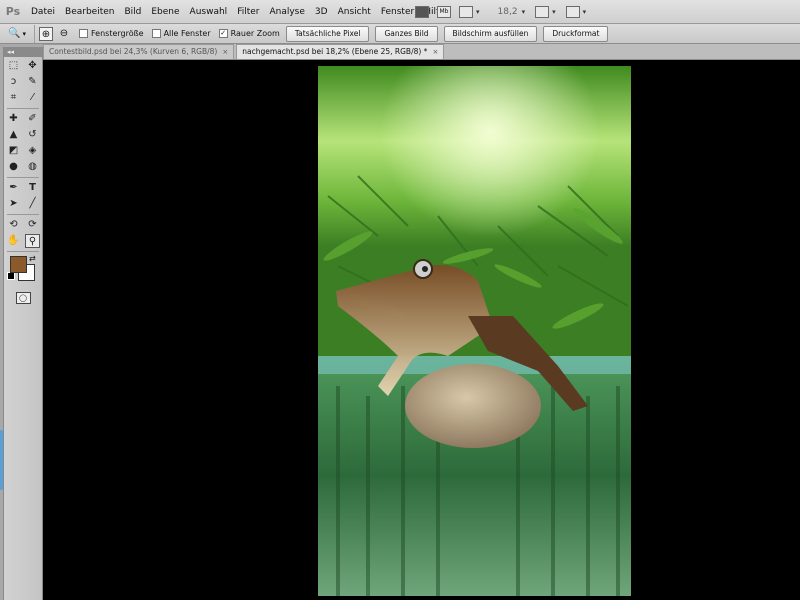 The height and width of the screenshot is (600, 800). I want to click on foreground-color-swatch, so click(18, 264).